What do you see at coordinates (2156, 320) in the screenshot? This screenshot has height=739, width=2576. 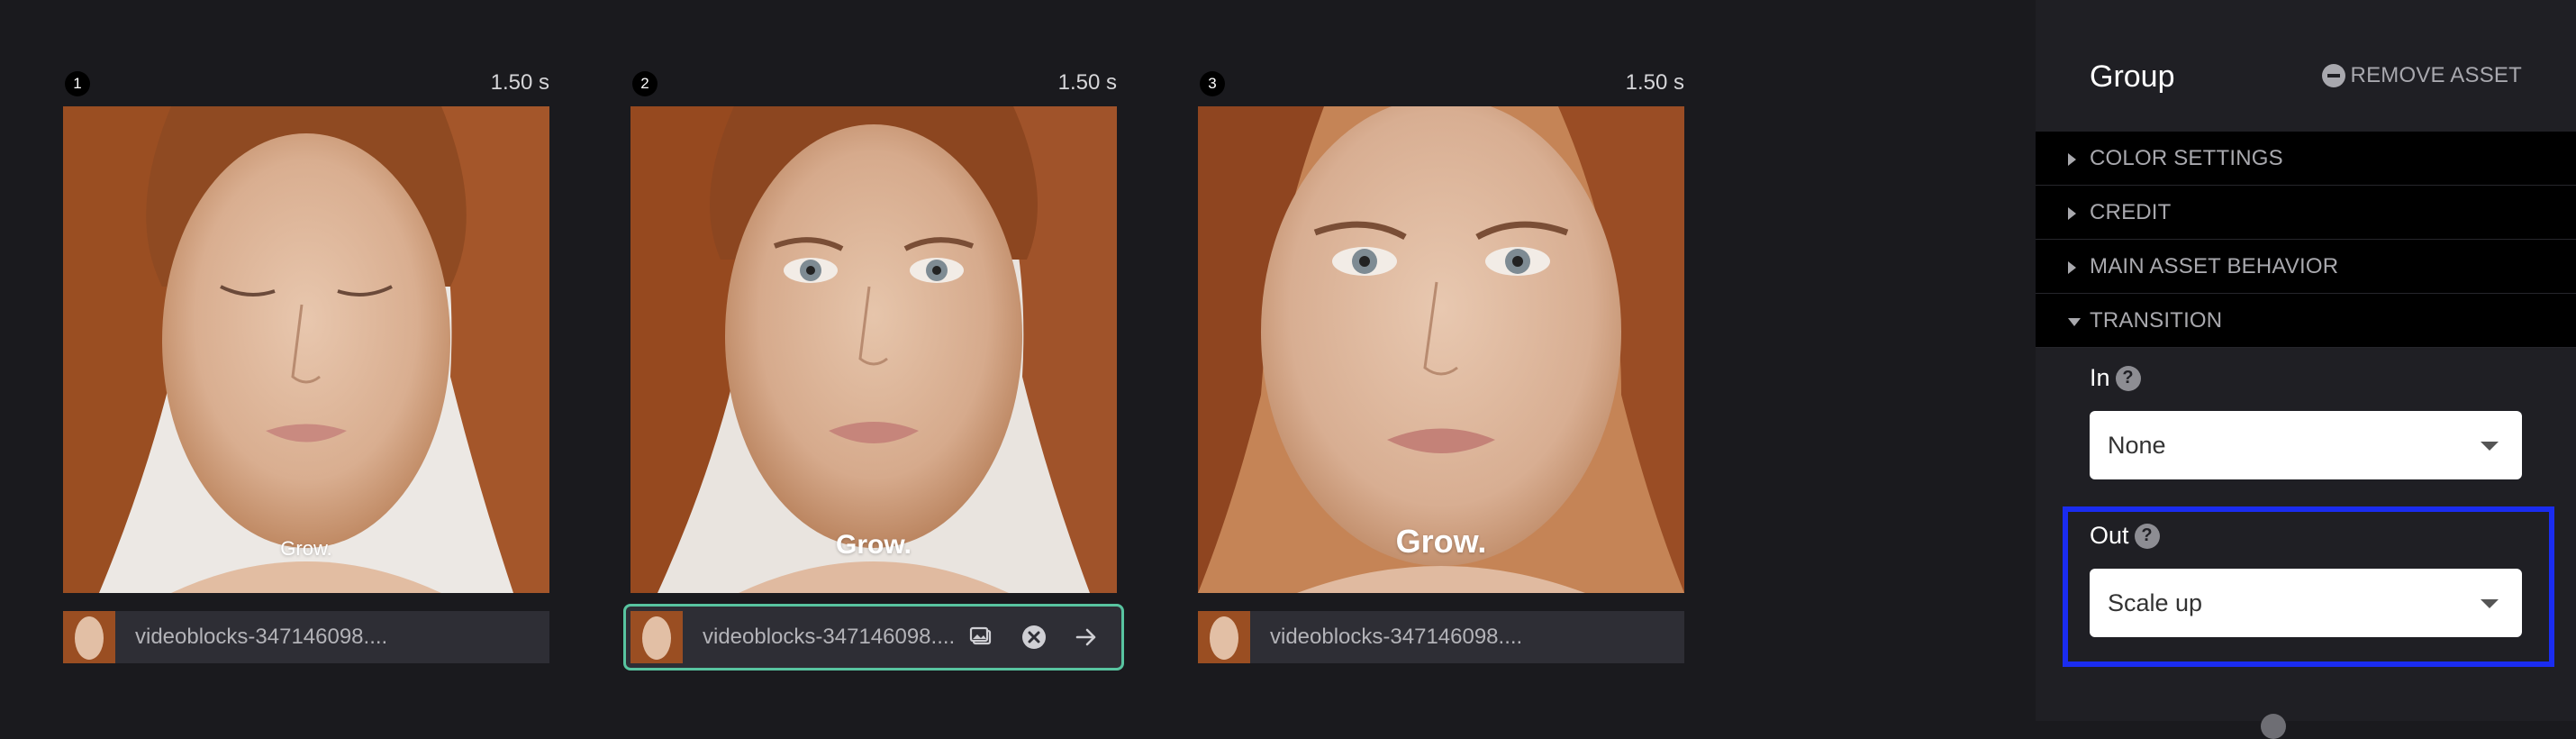 I see `section-label: TRANSITION` at bounding box center [2156, 320].